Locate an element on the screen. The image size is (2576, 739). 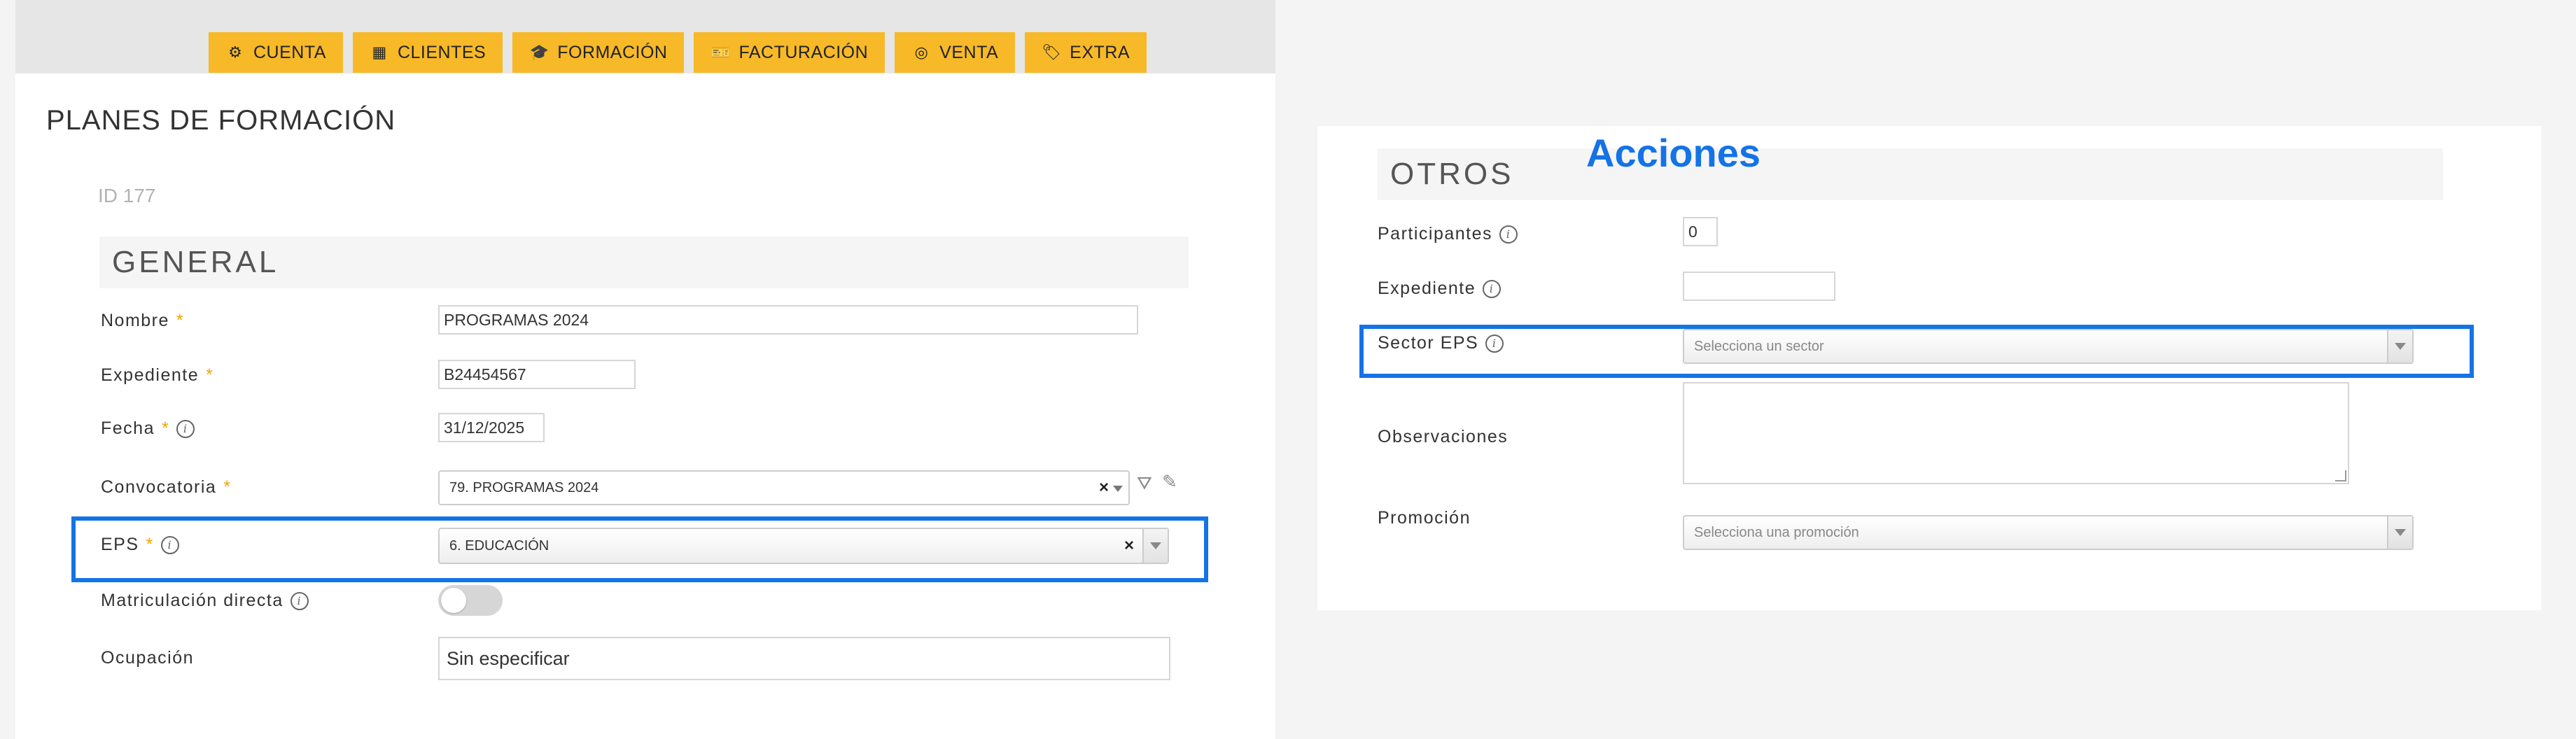
graduation-cap-icon: 🎓 is located at coordinates (539, 52).